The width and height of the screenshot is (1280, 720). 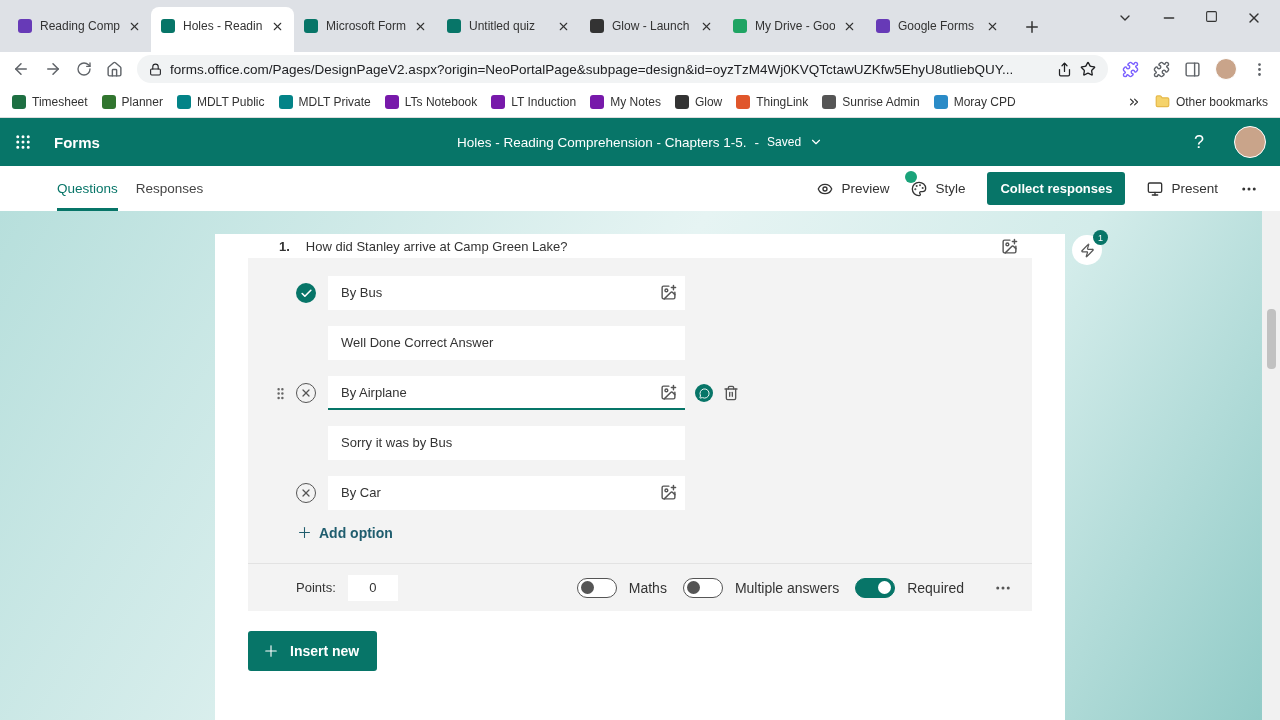 I want to click on toggle-label: Required, so click(x=935, y=587).